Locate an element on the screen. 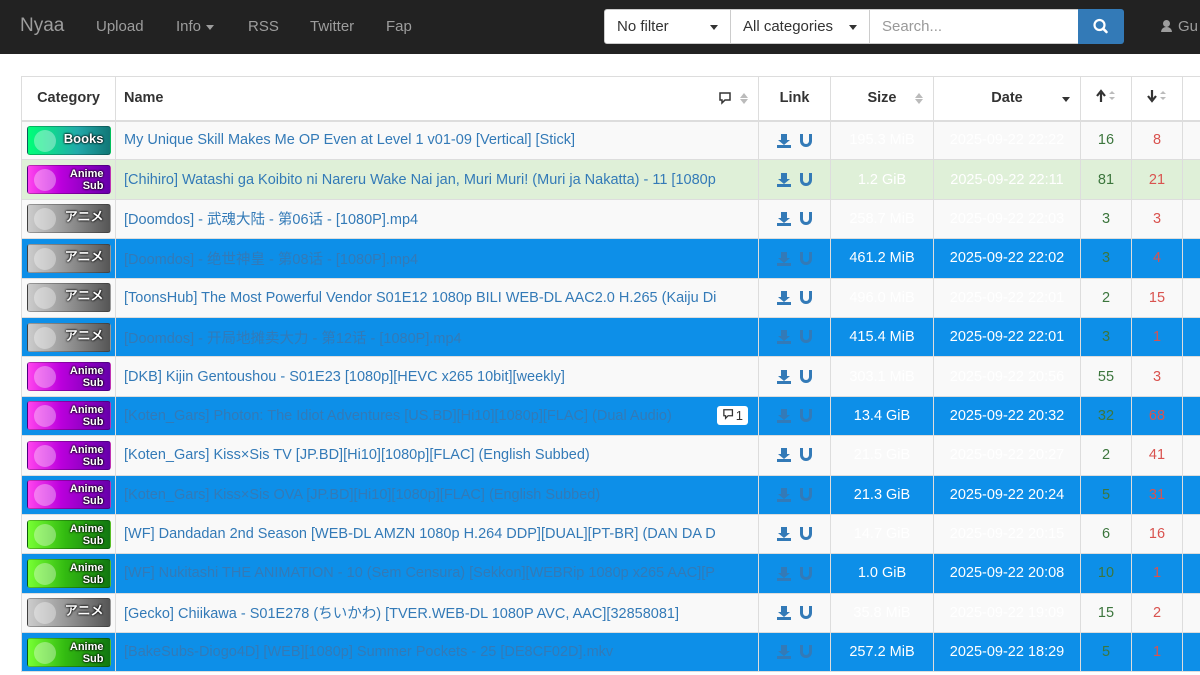 This screenshot has height=675, width=1200. seeders-cell: 16 is located at coordinates (1106, 140).